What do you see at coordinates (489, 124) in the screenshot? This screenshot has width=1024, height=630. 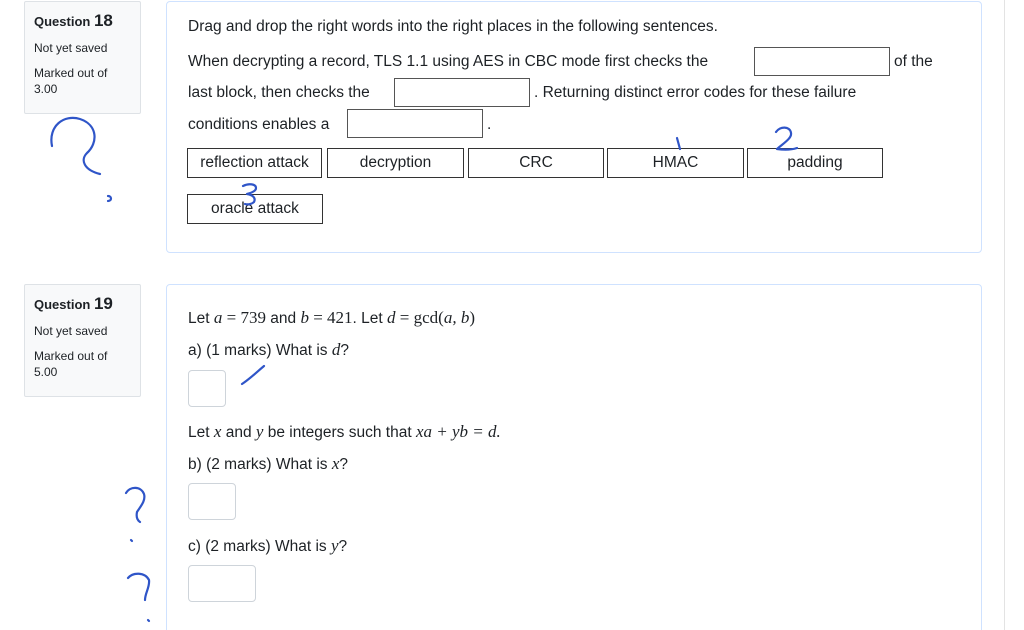 I see `q18-sentence-3-end: .` at bounding box center [489, 124].